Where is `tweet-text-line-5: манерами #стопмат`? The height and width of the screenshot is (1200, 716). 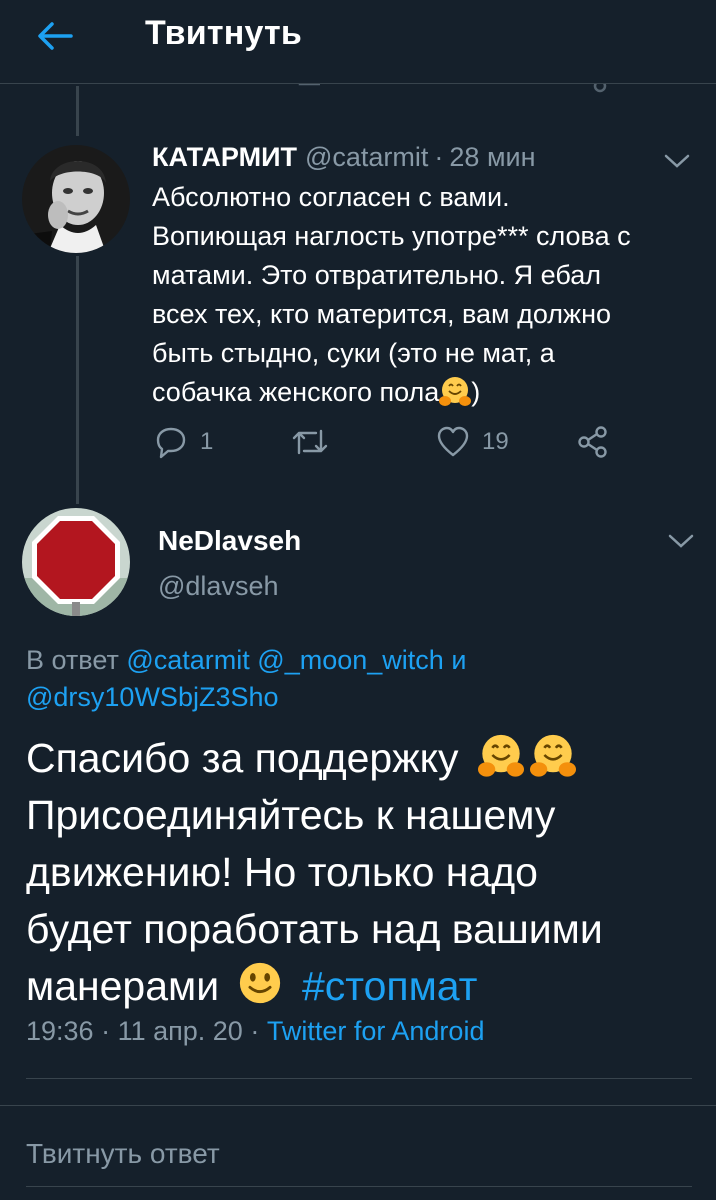
tweet-text-line-5: манерами #стопмат is located at coordinates (366, 986).